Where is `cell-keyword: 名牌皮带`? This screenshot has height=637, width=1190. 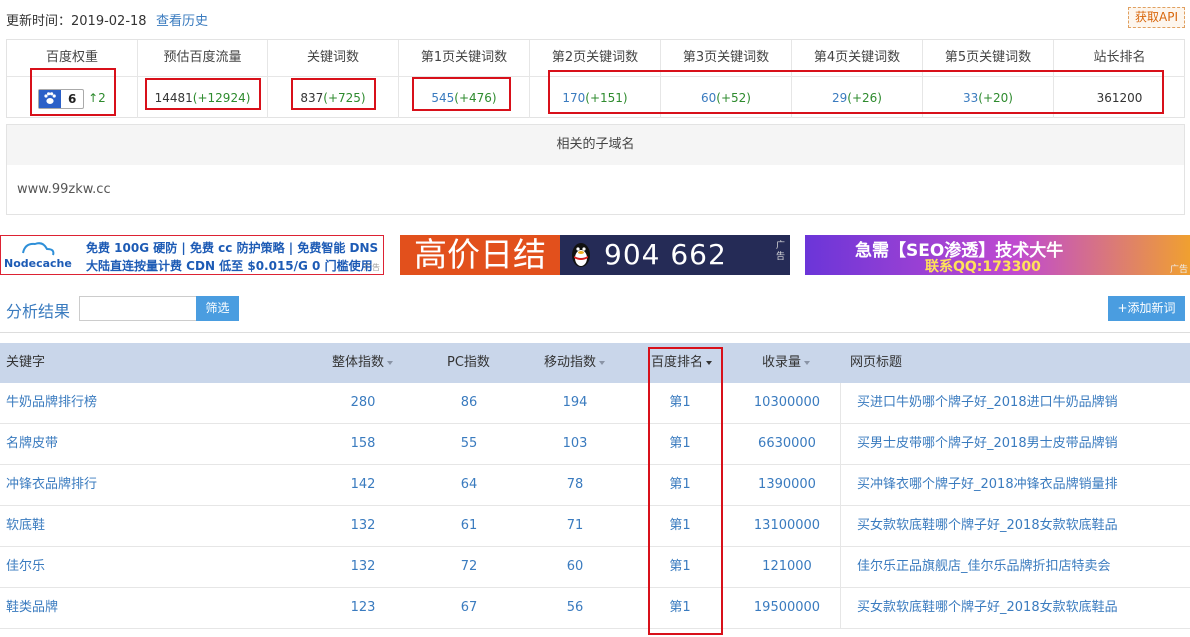
cell-keyword: 名牌皮带 is located at coordinates (32, 444).